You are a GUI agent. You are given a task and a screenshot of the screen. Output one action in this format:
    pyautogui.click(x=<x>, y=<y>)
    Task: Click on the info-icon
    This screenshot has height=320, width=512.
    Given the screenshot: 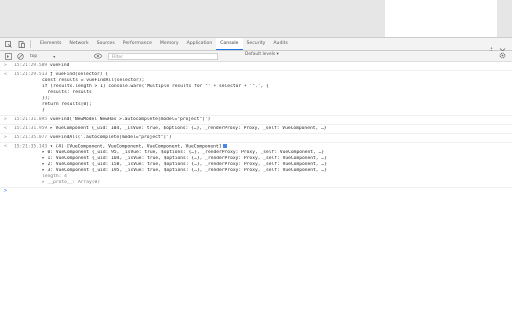 What is the action you would take?
    pyautogui.click(x=225, y=146)
    